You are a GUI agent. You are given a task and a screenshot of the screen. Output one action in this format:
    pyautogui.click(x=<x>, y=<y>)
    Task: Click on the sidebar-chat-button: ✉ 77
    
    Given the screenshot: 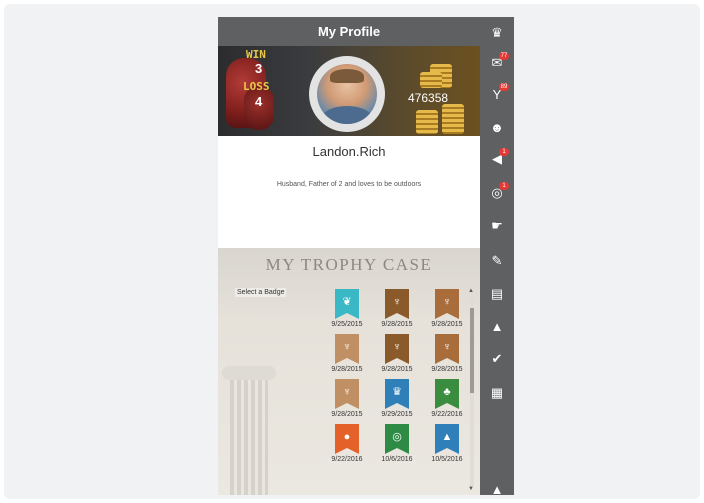 What is the action you would take?
    pyautogui.click(x=497, y=63)
    